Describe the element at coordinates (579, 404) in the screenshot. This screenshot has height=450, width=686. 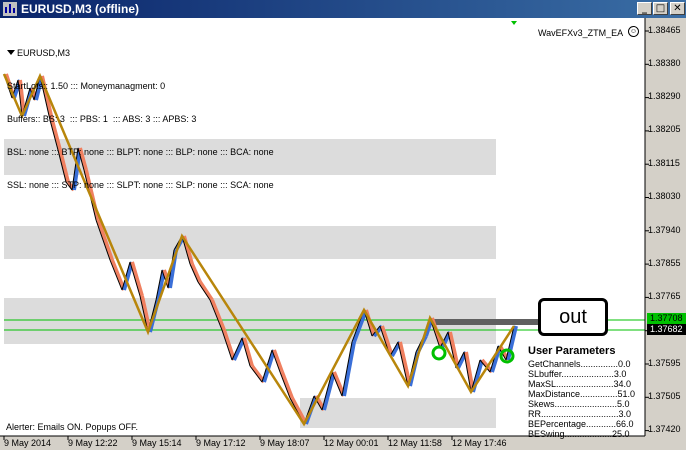
I see `param-row: Skews.........................5.0` at that location.